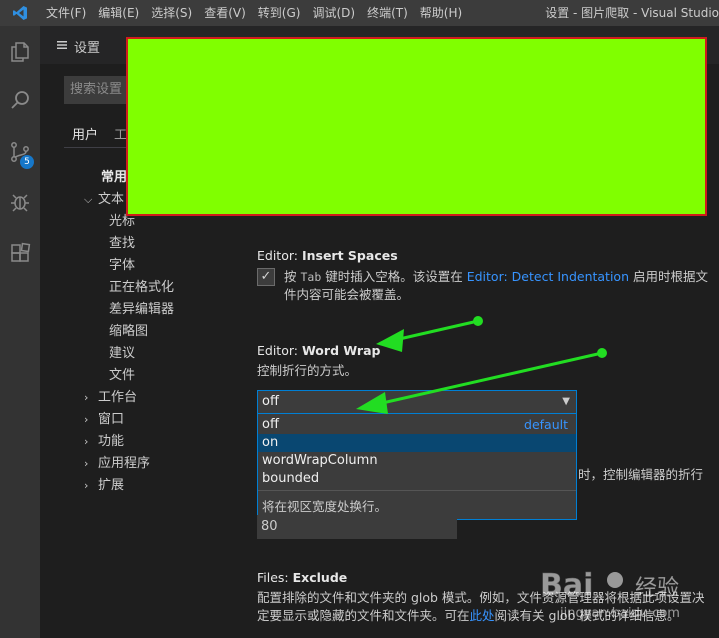  I want to click on arrow-to-select, so click(481, 381).